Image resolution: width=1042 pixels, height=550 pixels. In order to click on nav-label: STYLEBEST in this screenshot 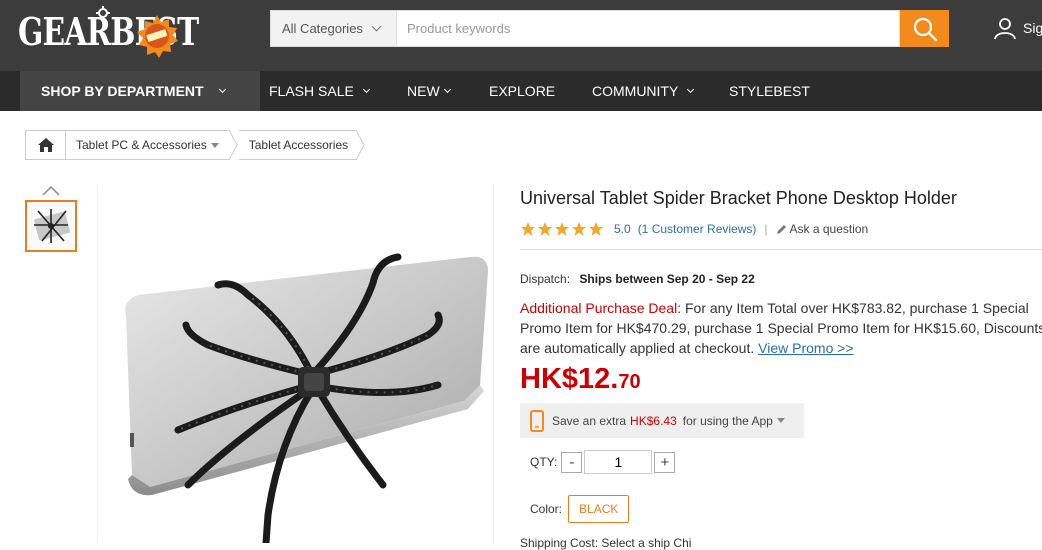, I will do `click(769, 91)`.